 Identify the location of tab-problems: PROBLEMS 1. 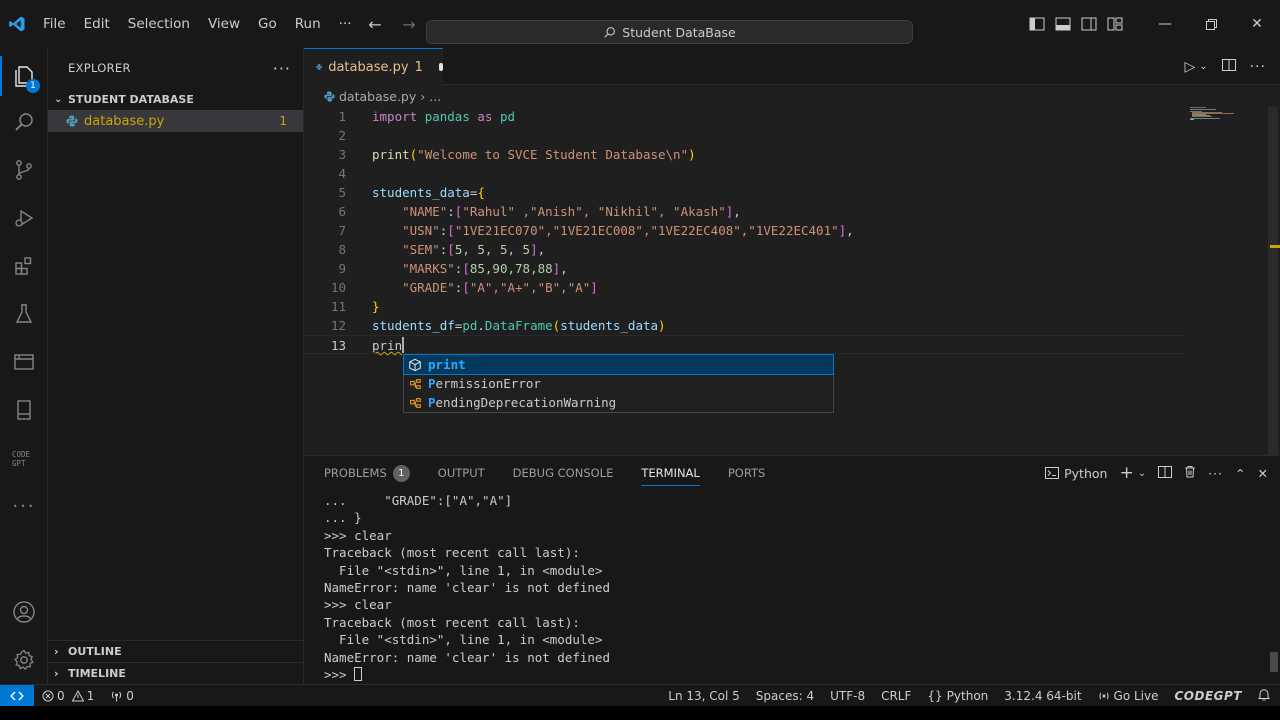
(367, 473).